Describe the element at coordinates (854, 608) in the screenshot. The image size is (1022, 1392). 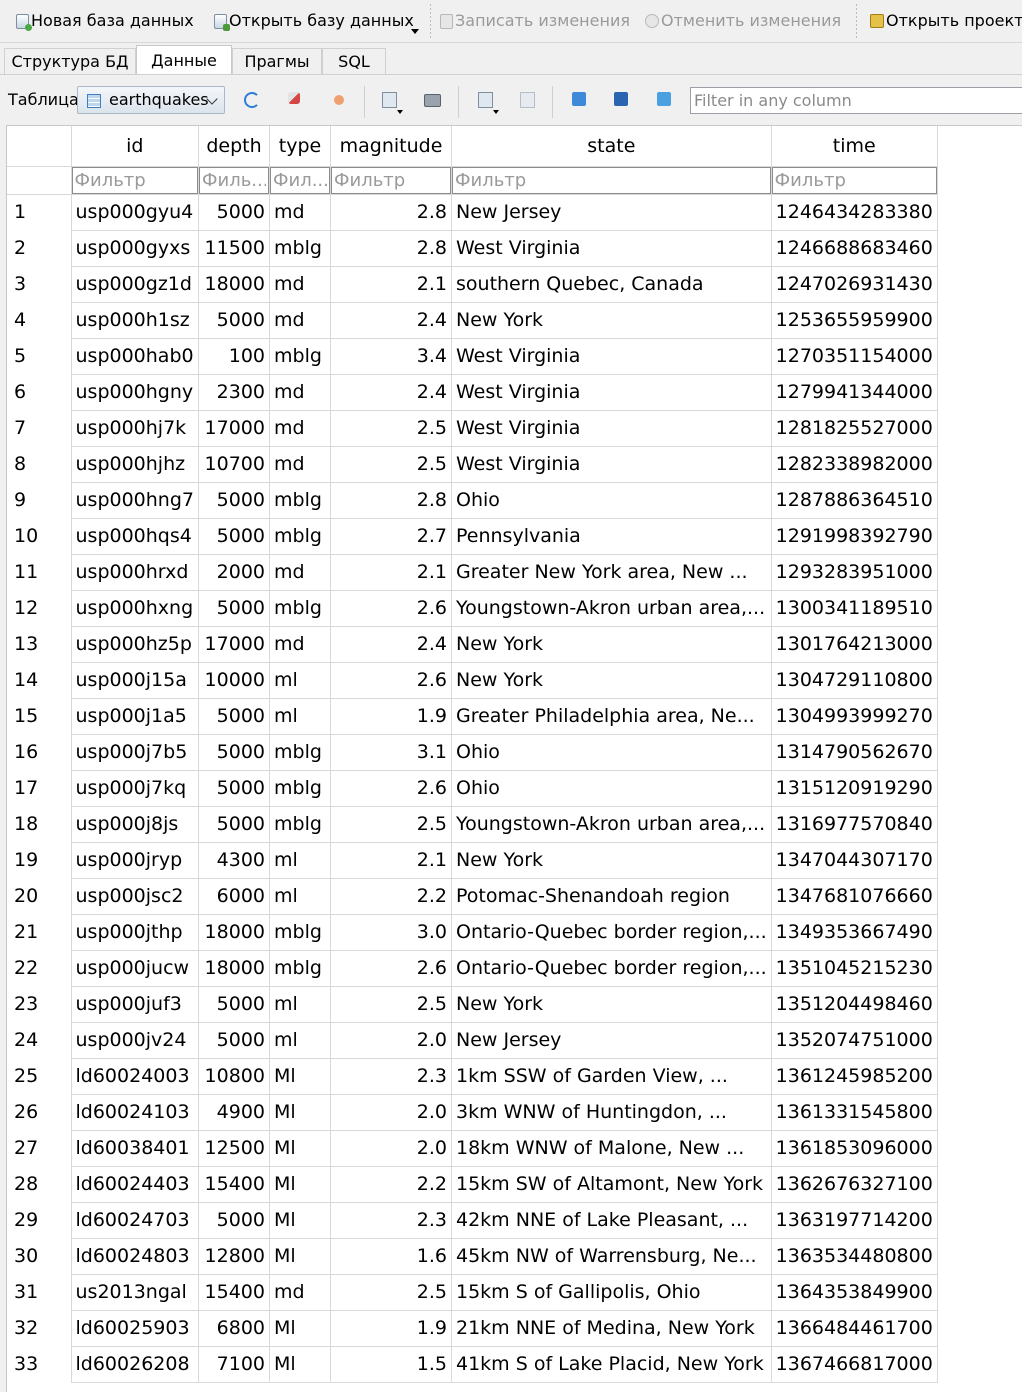
I see `cell-time: 1300341189510` at that location.